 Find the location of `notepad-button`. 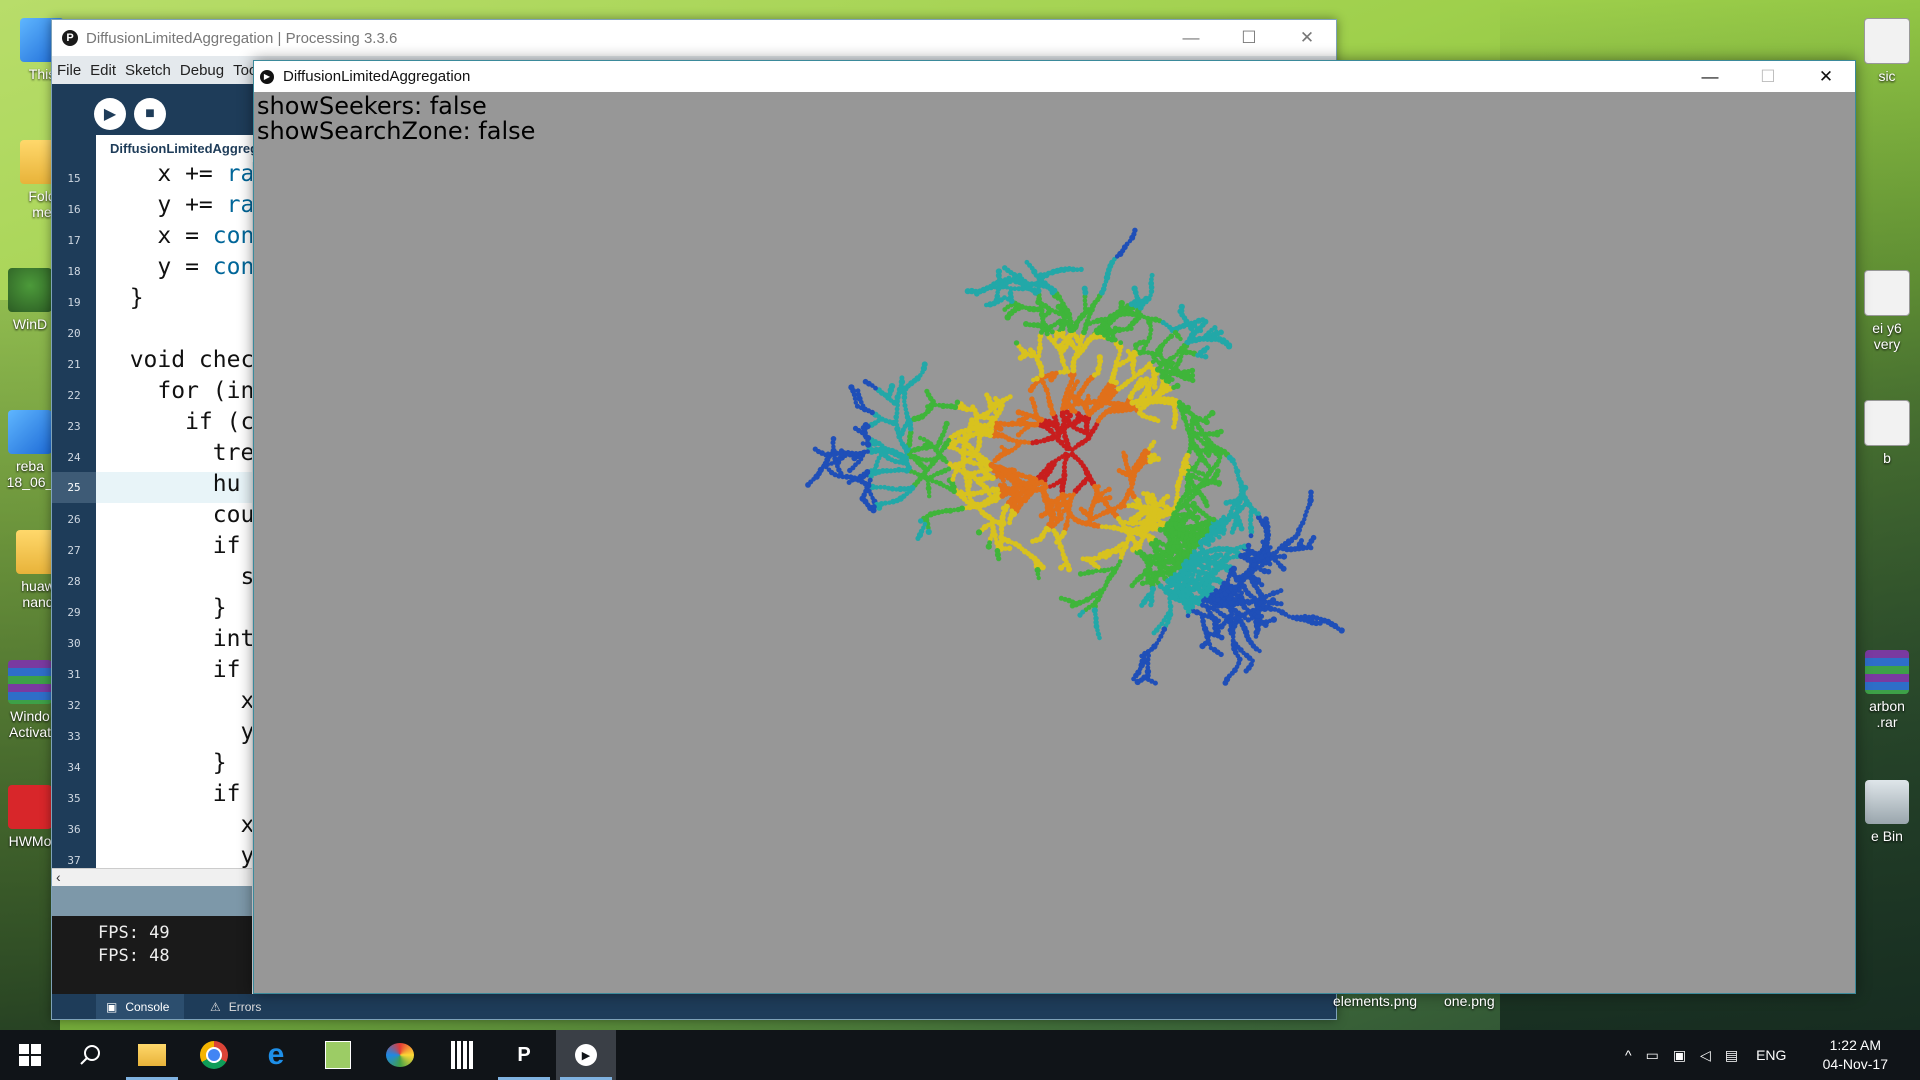

notepad-button is located at coordinates (338, 1055).